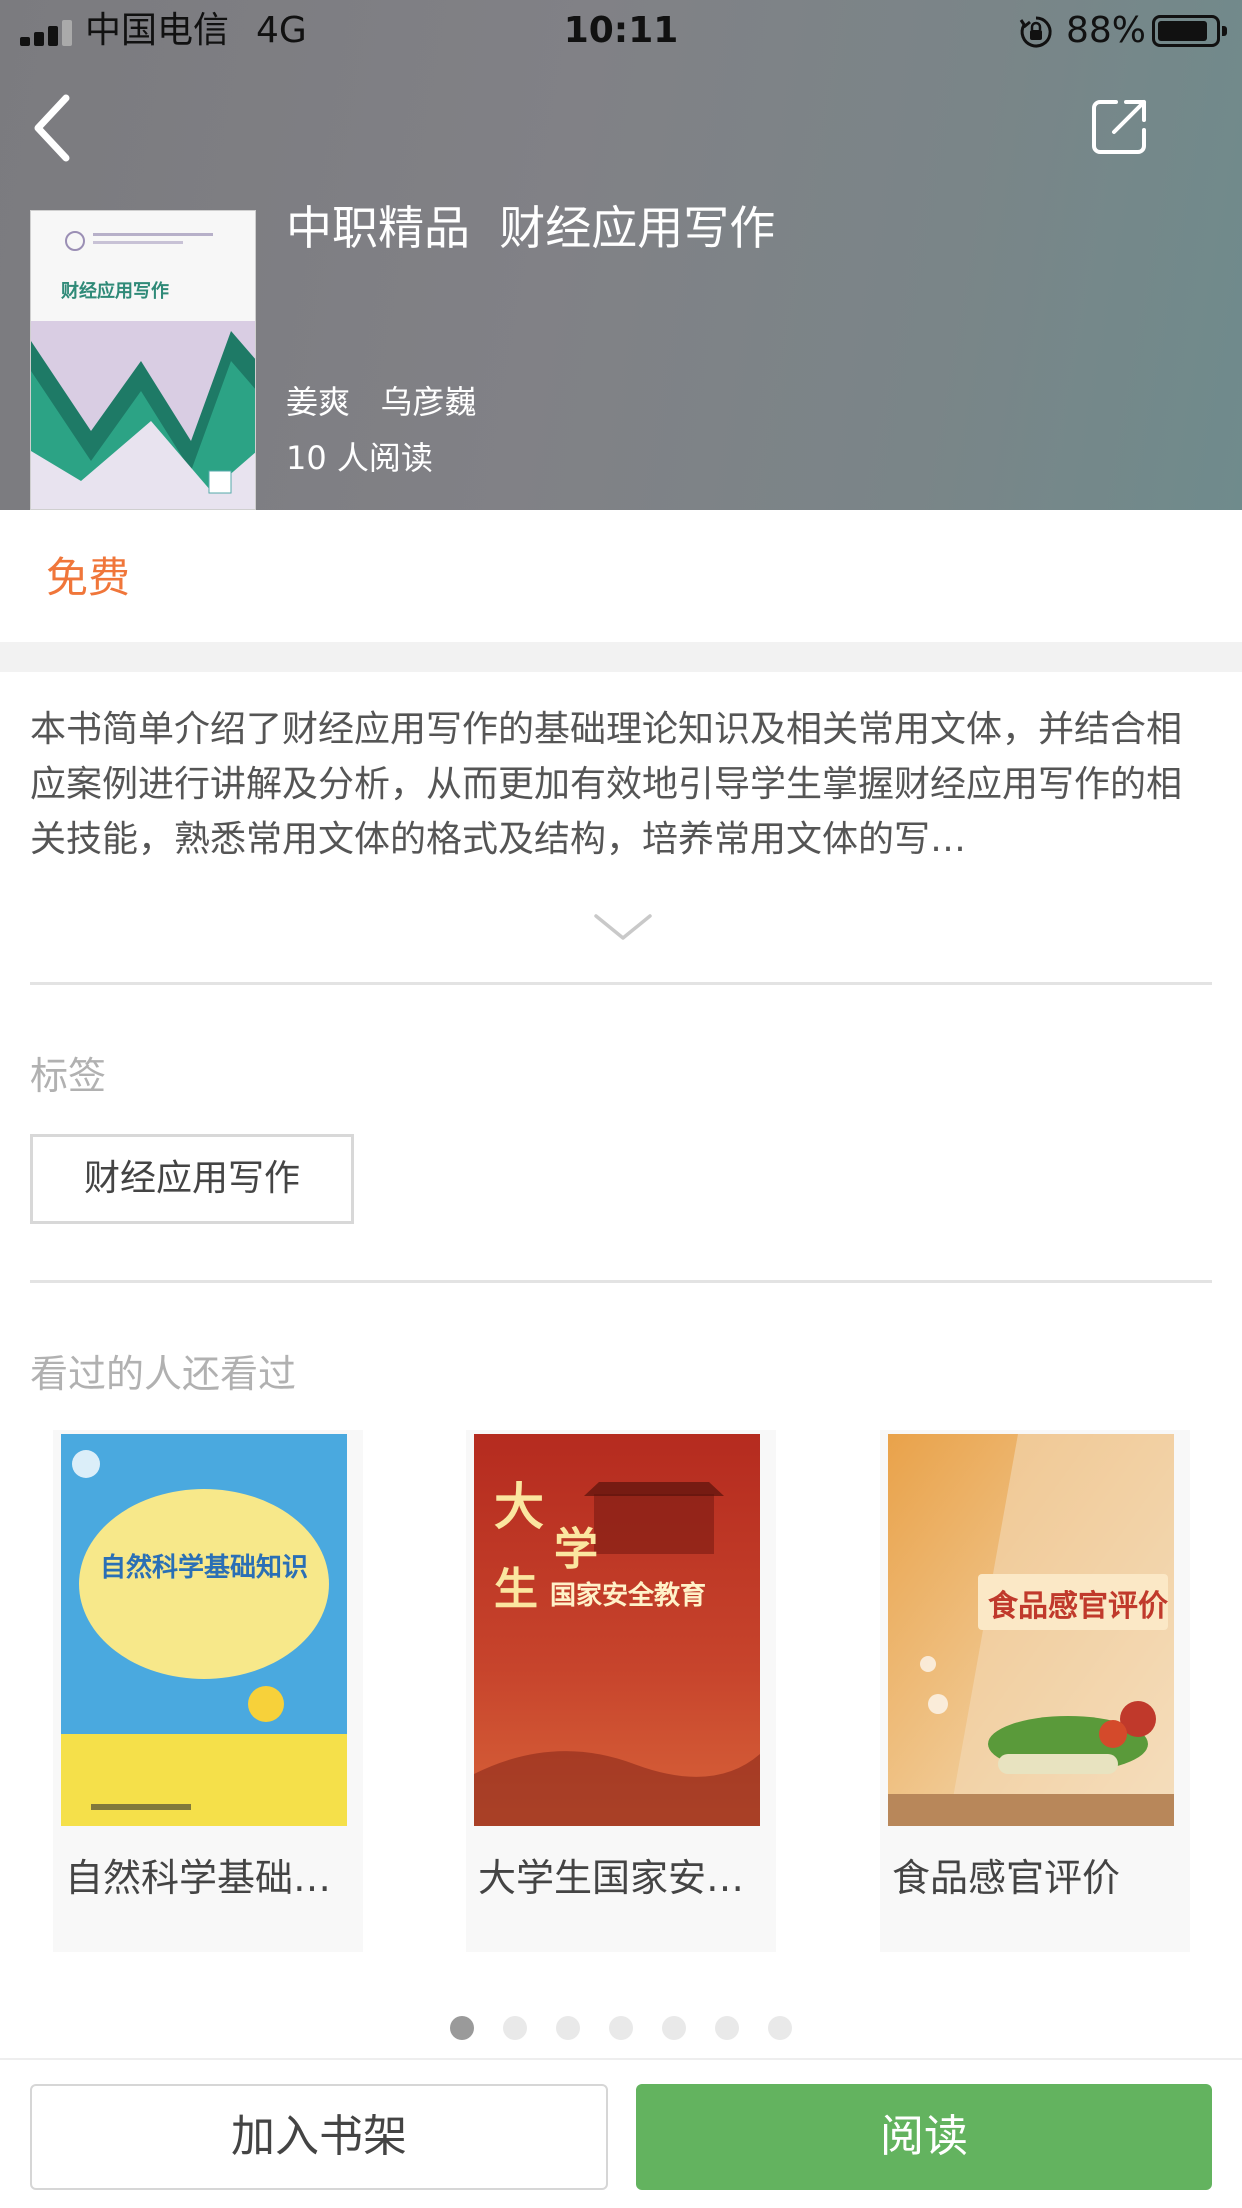 The height and width of the screenshot is (2208, 1242). What do you see at coordinates (359, 458) in the screenshot?
I see `reader-count: 10 人阅读` at bounding box center [359, 458].